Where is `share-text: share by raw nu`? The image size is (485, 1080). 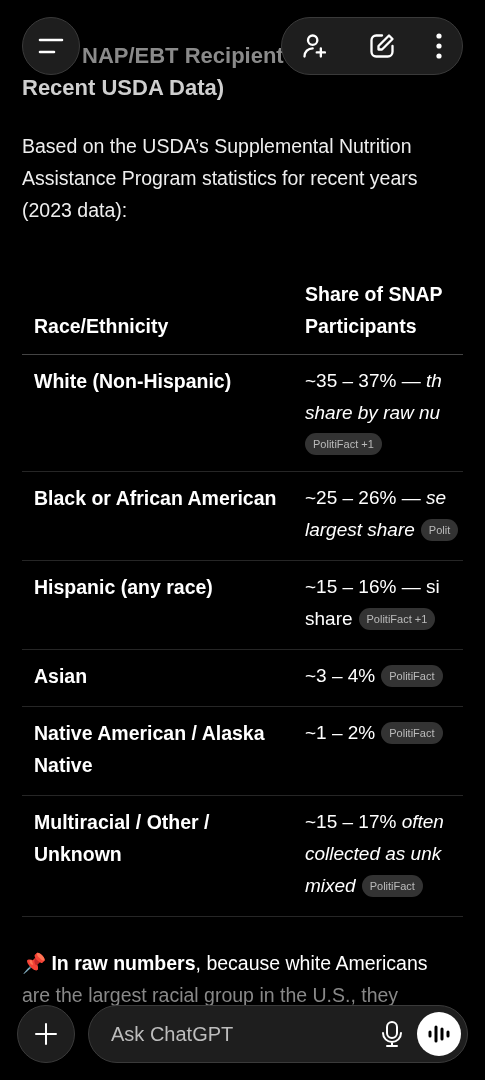 share-text: share by raw nu is located at coordinates (373, 413).